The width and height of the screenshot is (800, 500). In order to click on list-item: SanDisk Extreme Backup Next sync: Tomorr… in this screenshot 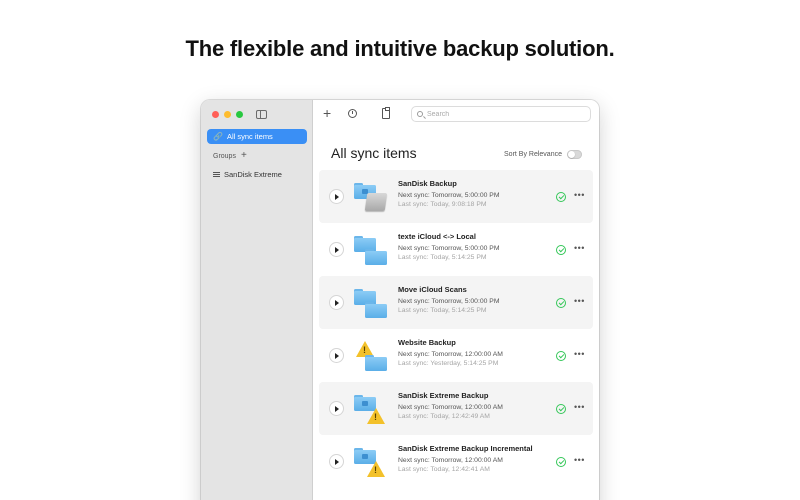, I will do `click(456, 408)`.